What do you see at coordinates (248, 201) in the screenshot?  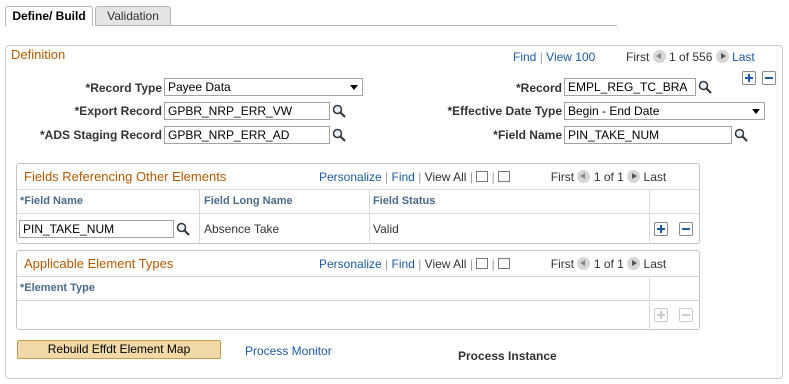 I see `column-header: Field Long Name` at bounding box center [248, 201].